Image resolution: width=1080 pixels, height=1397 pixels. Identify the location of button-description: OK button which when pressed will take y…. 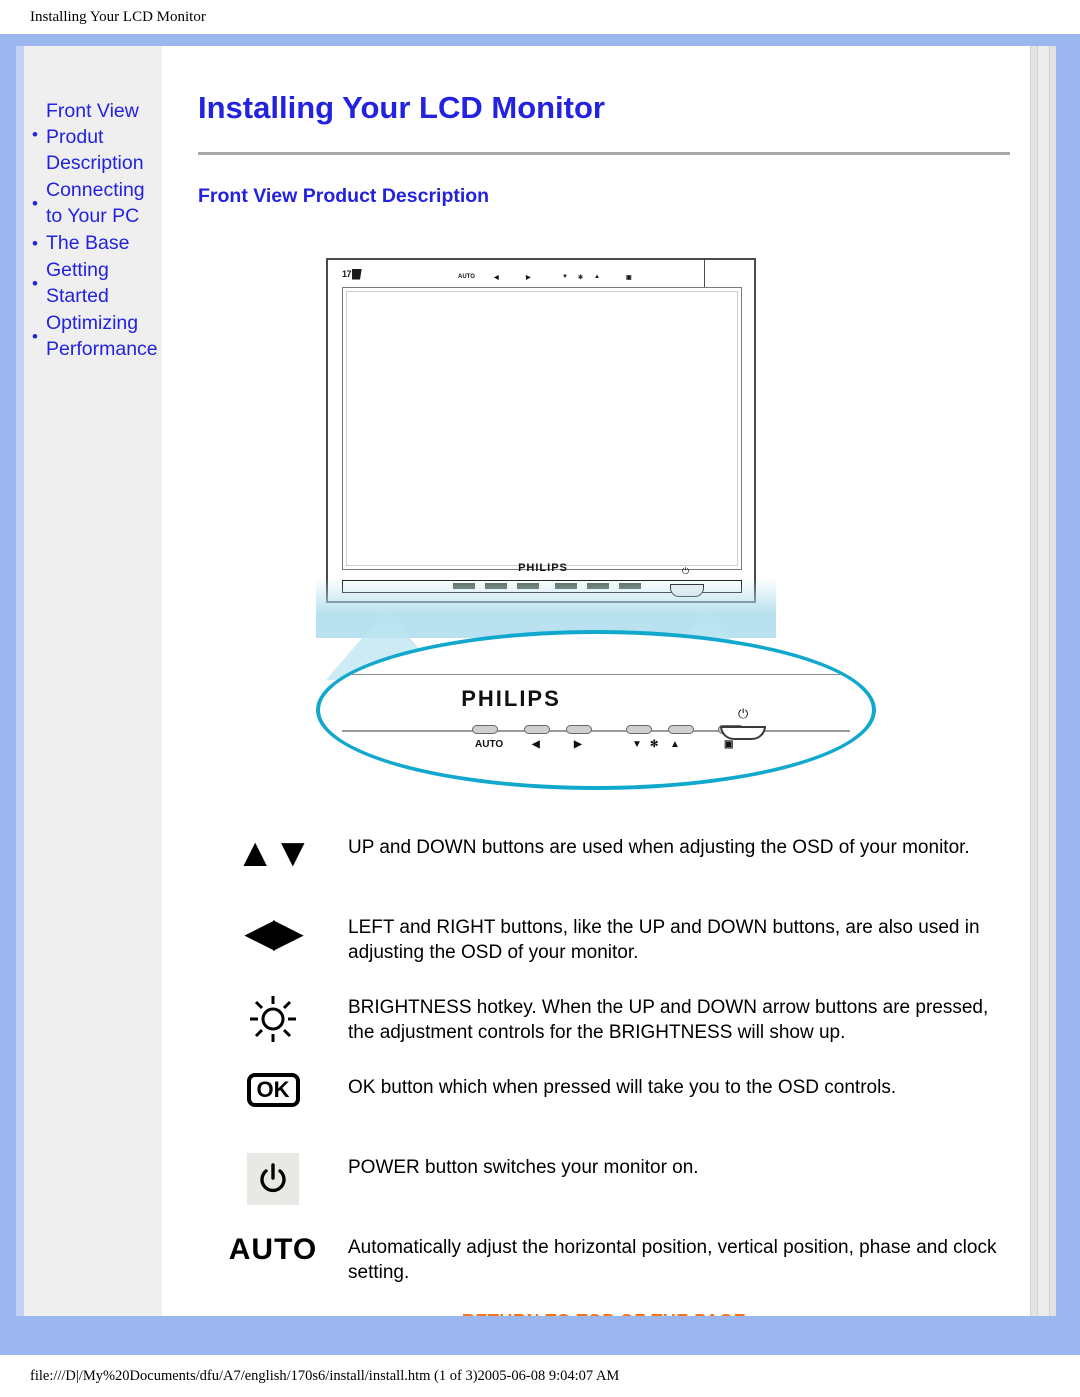
(622, 1087).